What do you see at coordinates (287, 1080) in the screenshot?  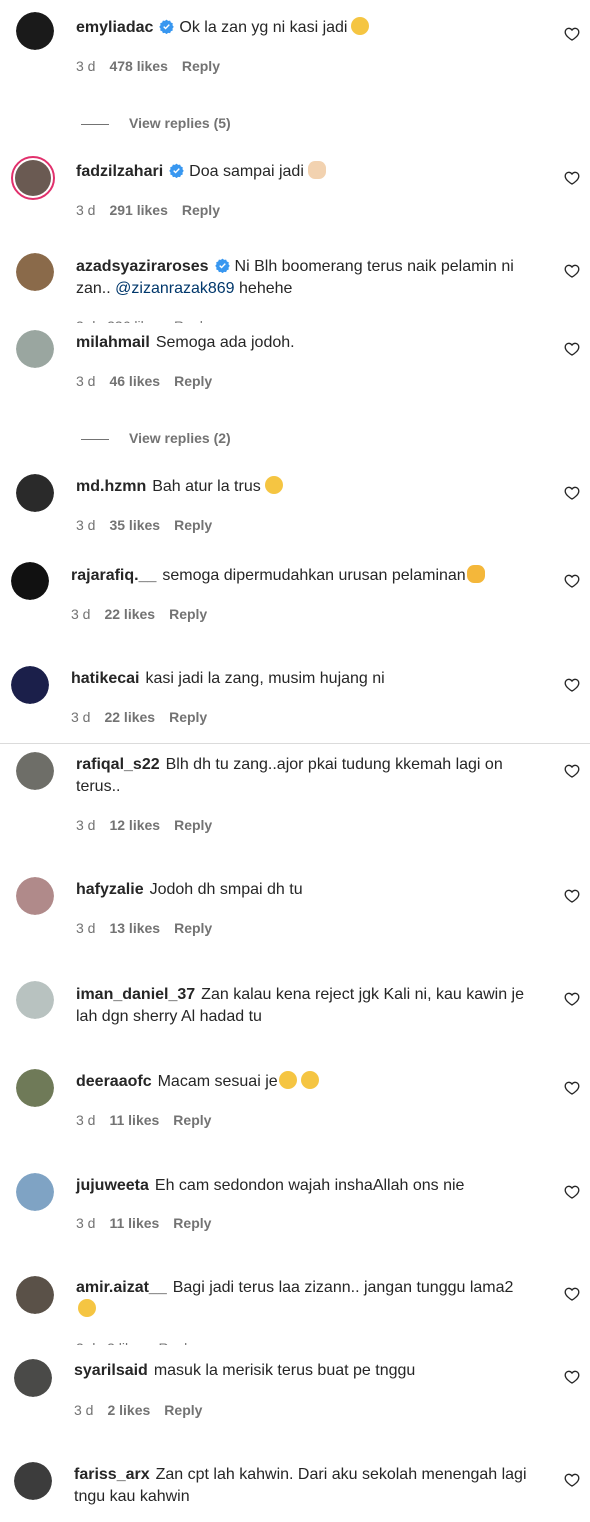 I see `smiling-face-emoji-icon` at bounding box center [287, 1080].